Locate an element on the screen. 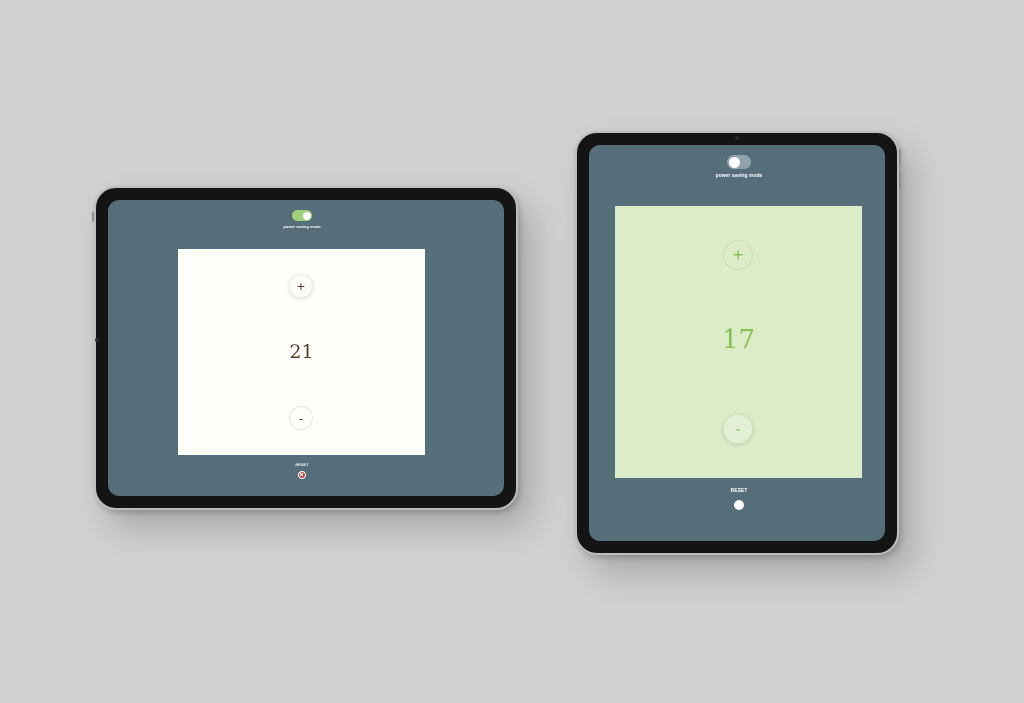  counter-value: 21 is located at coordinates (301, 352).